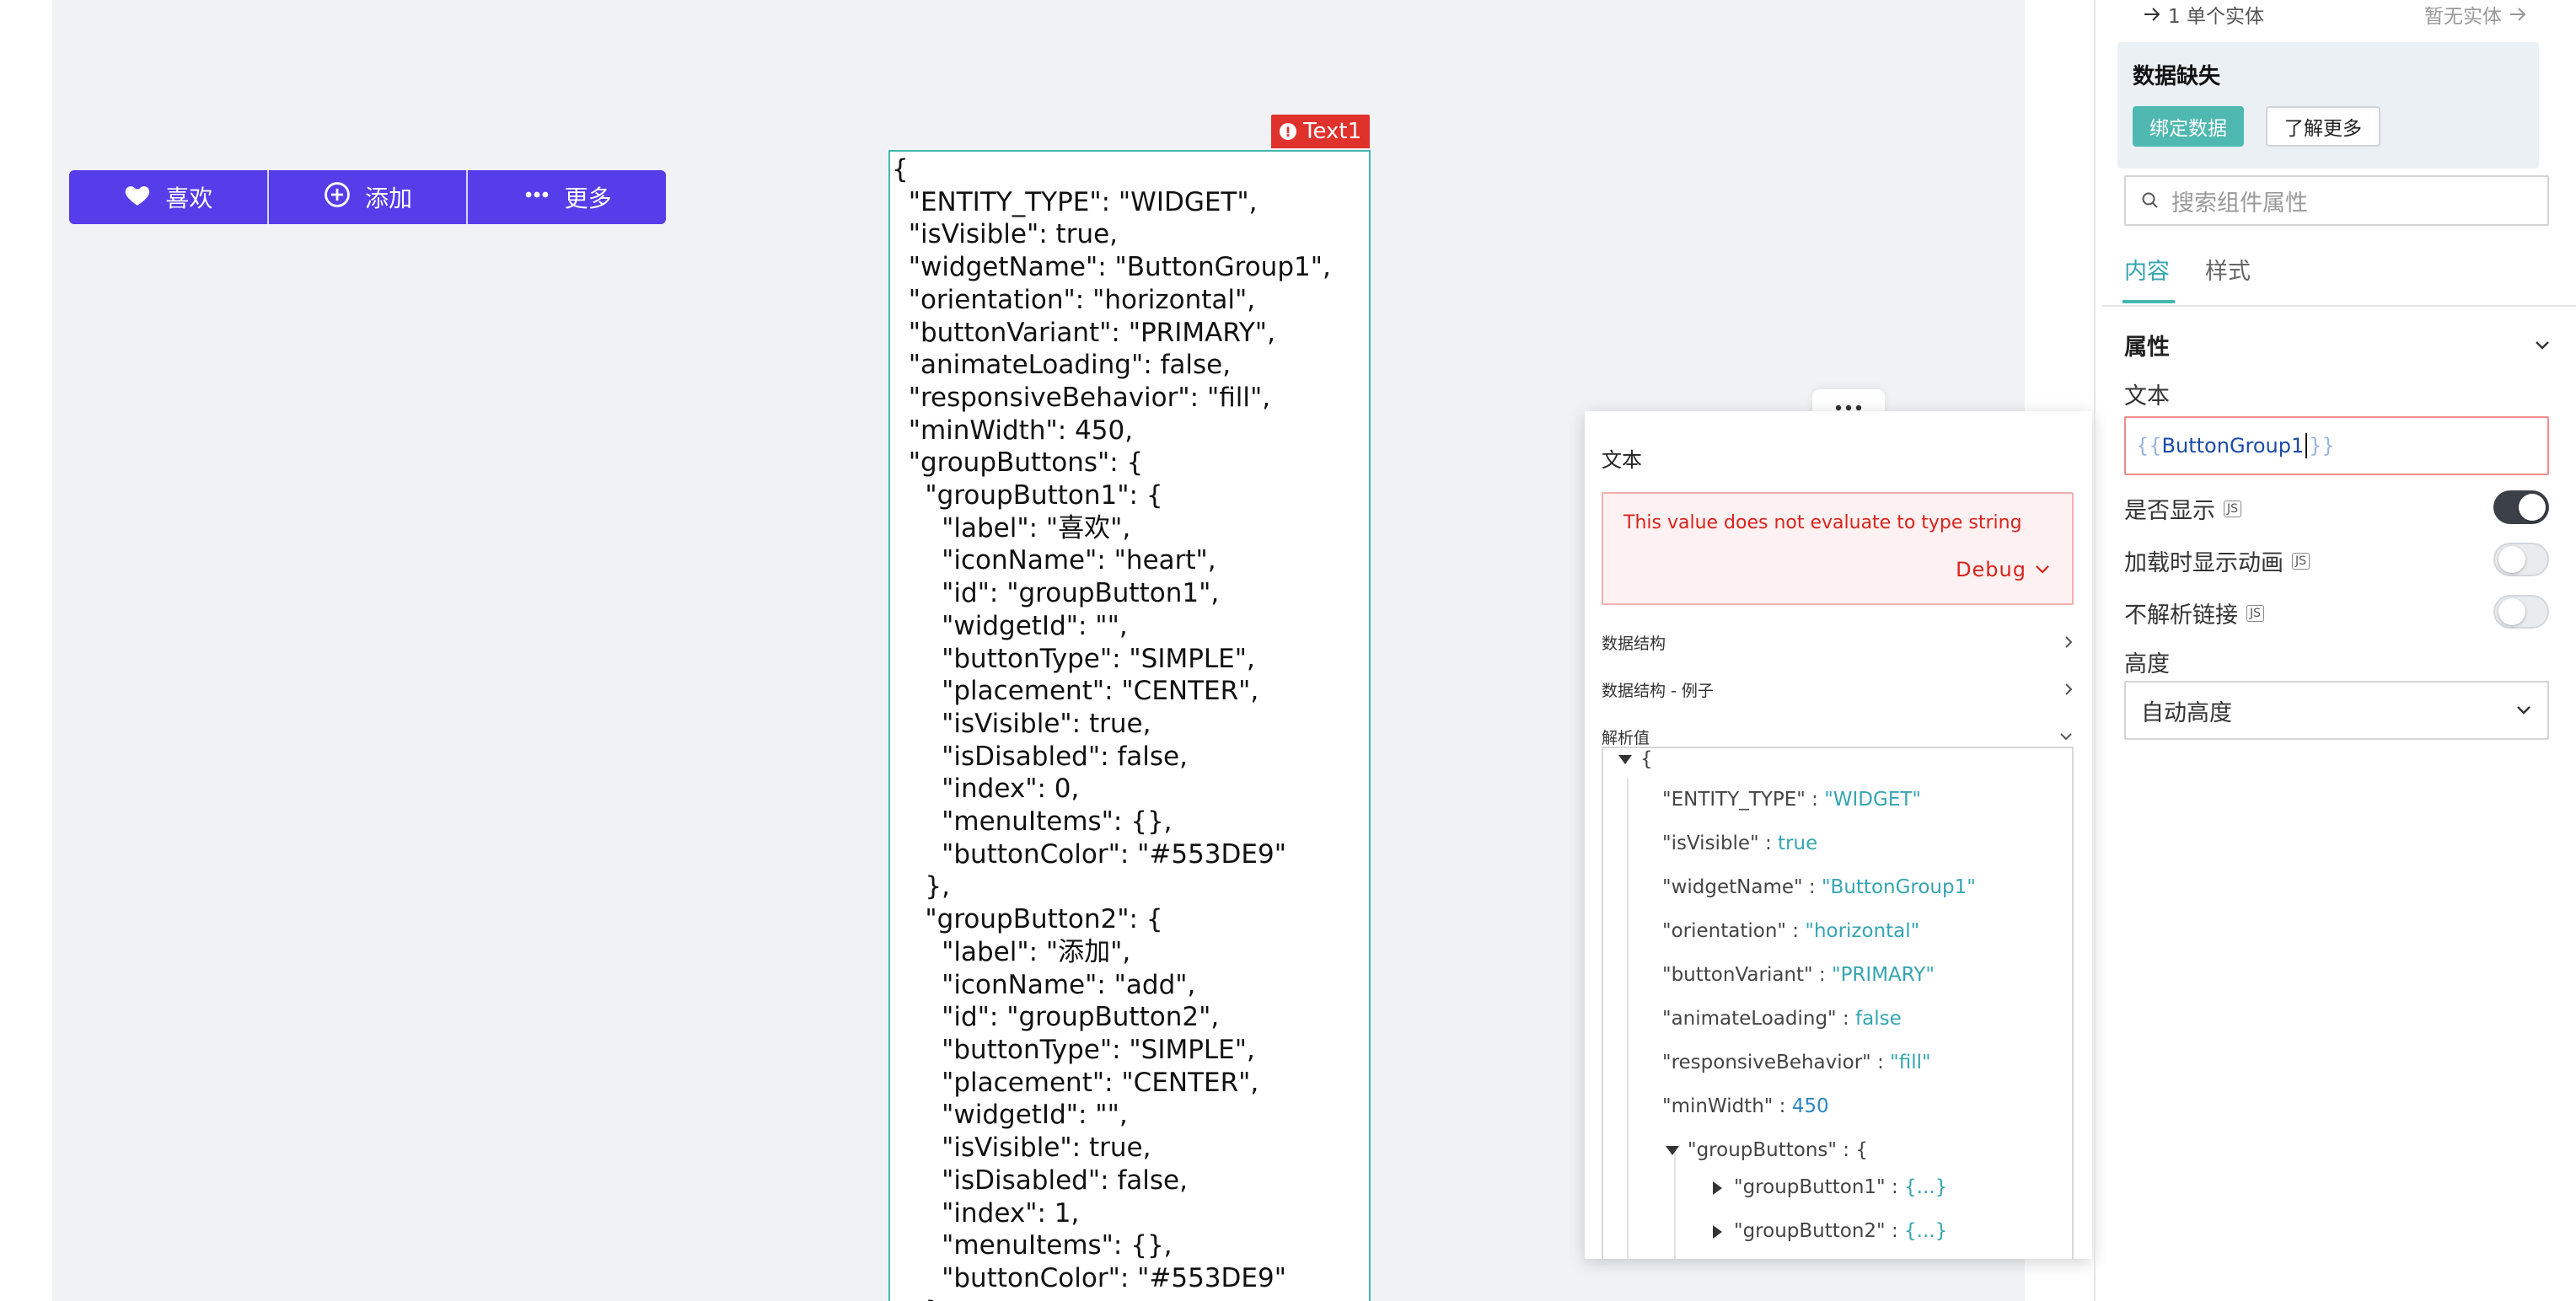  I want to click on binding-value: ButtonGroup1, so click(2233, 446).